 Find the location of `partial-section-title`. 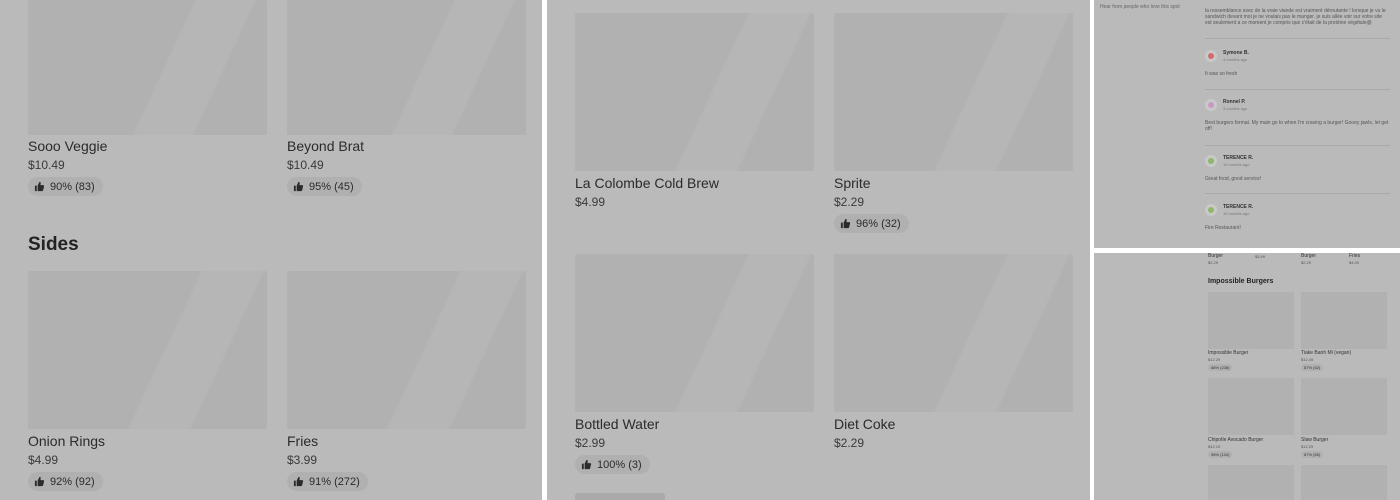

partial-section-title is located at coordinates (620, 496).